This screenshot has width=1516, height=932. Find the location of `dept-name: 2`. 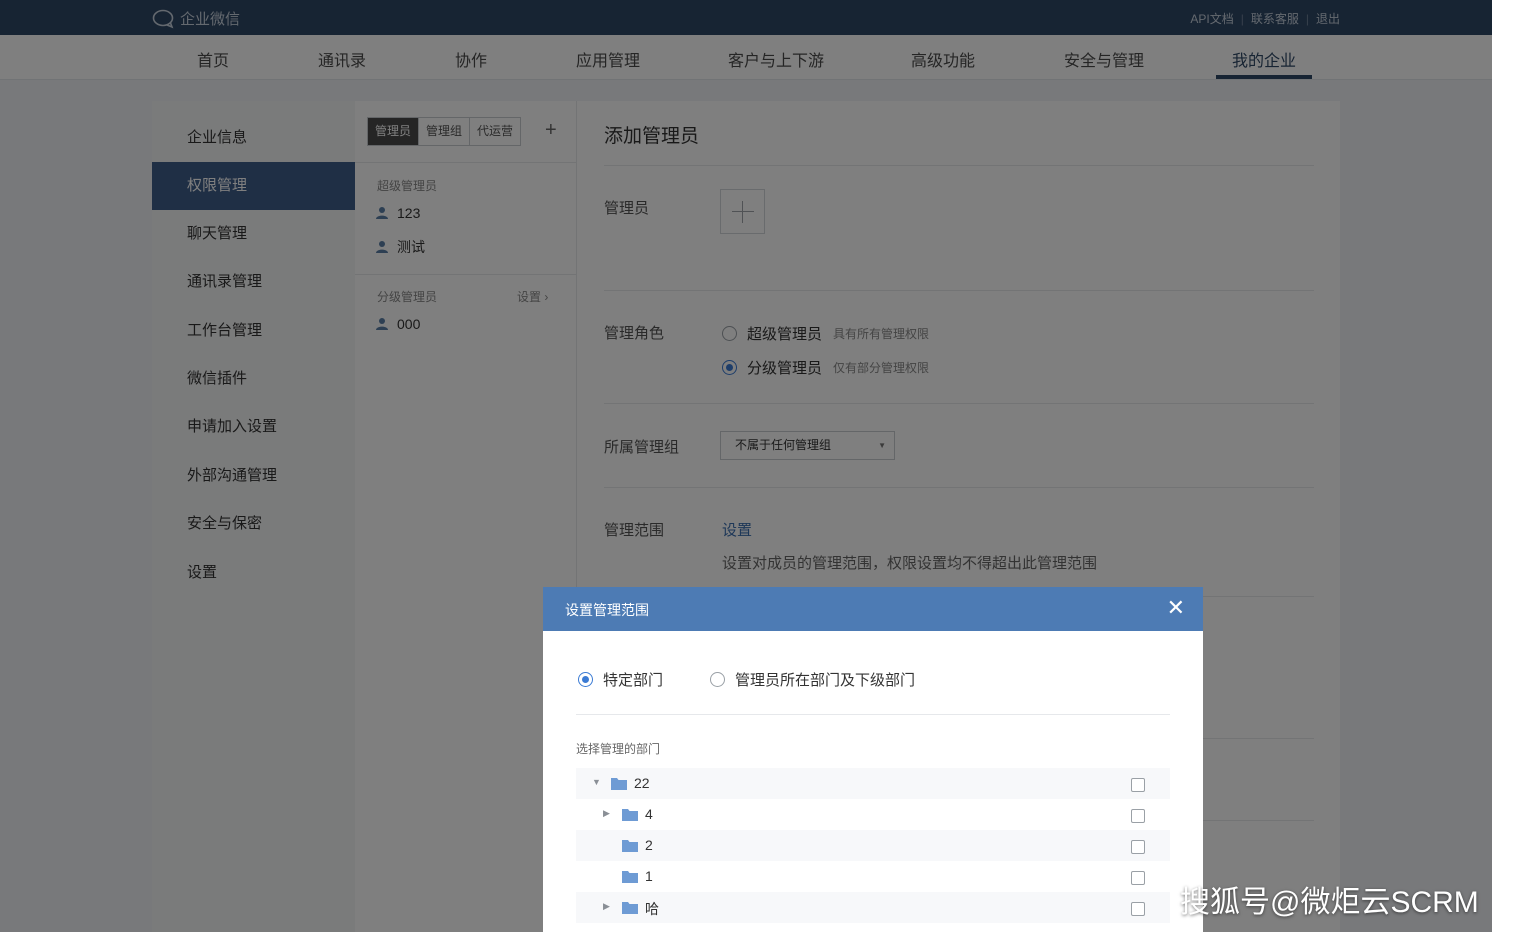

dept-name: 2 is located at coordinates (649, 845).